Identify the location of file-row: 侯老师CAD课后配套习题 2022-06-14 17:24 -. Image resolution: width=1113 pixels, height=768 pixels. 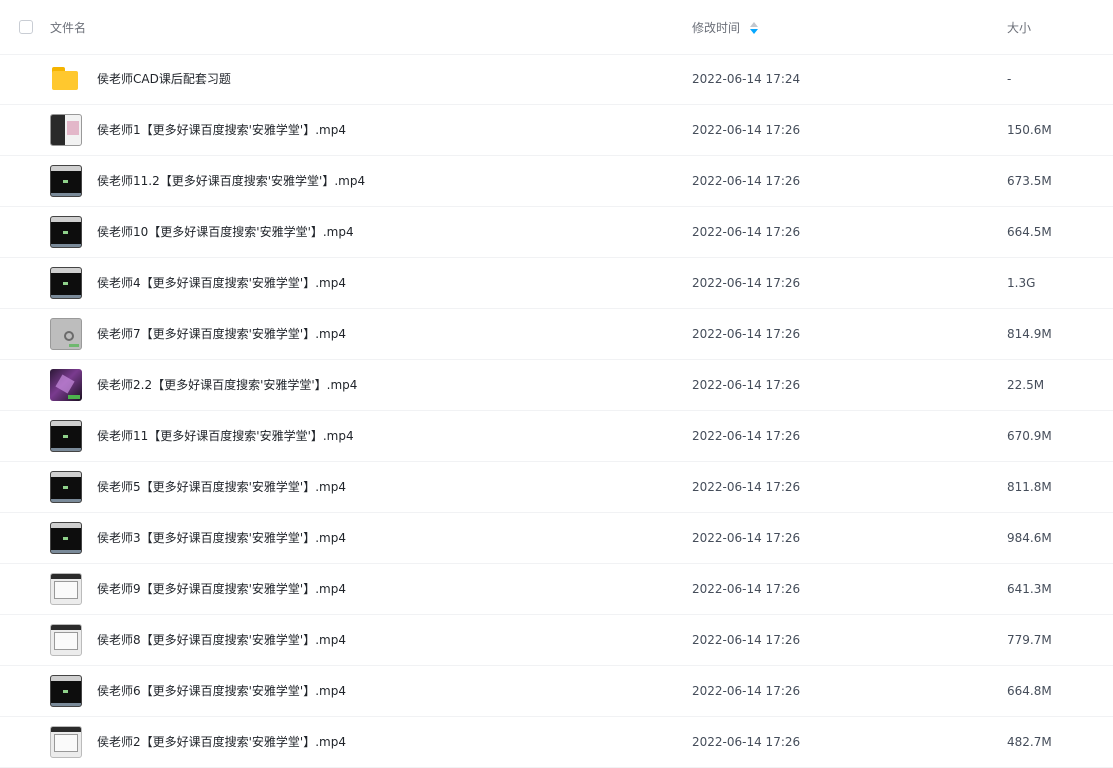
(556, 79).